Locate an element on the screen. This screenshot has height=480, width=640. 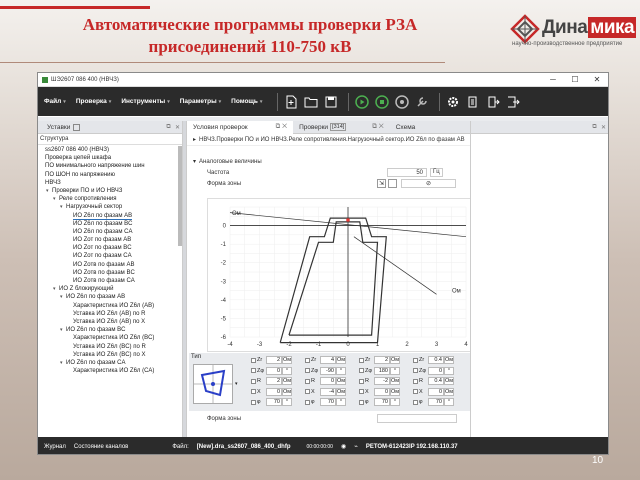
record-icon is located at coordinates (402, 102).